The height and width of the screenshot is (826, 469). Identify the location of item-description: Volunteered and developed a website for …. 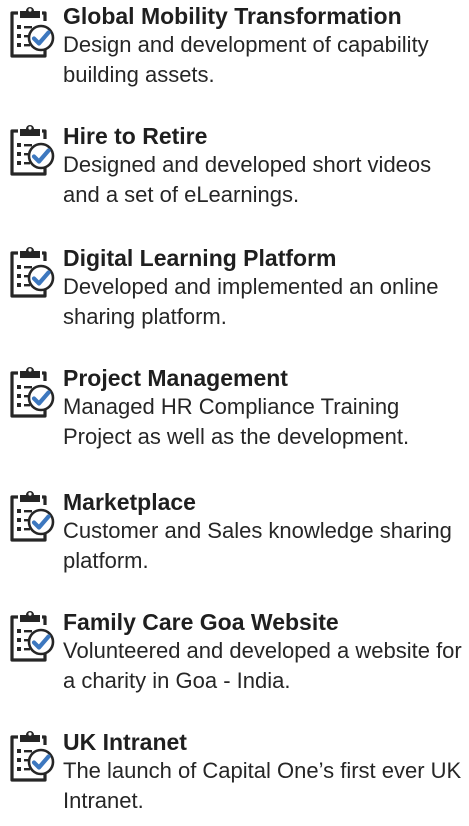
(262, 665).